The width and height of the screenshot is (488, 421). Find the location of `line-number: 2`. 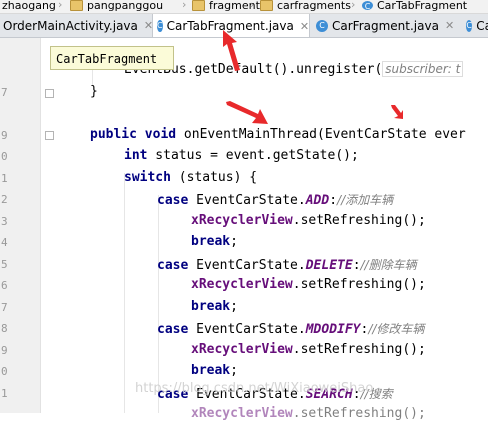

line-number: 2 is located at coordinates (4, 199).